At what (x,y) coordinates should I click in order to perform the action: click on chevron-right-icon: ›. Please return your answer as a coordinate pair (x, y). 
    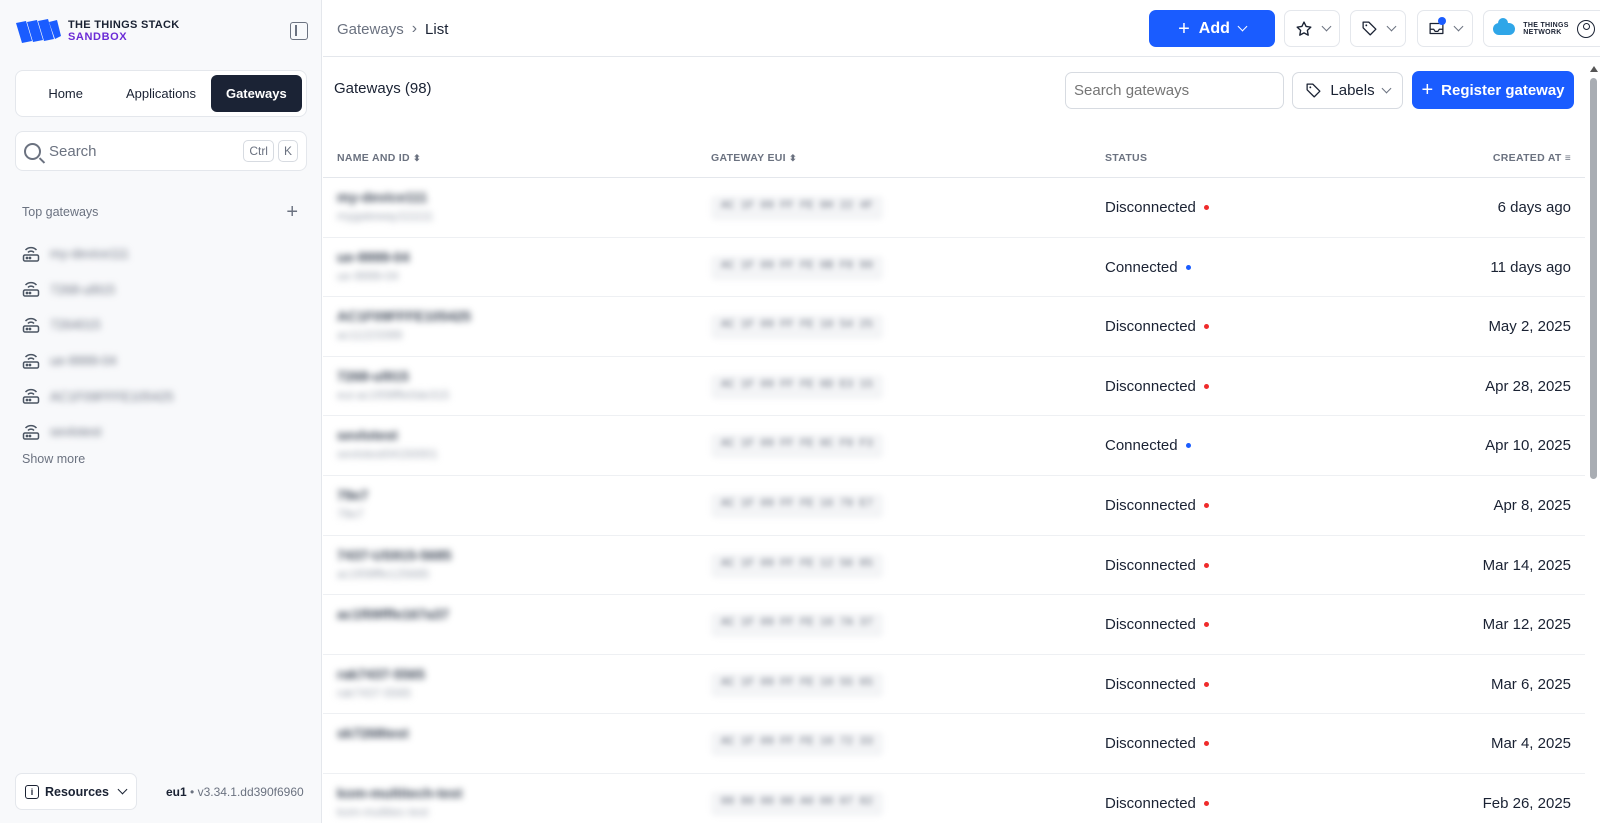
    Looking at the image, I should click on (414, 28).